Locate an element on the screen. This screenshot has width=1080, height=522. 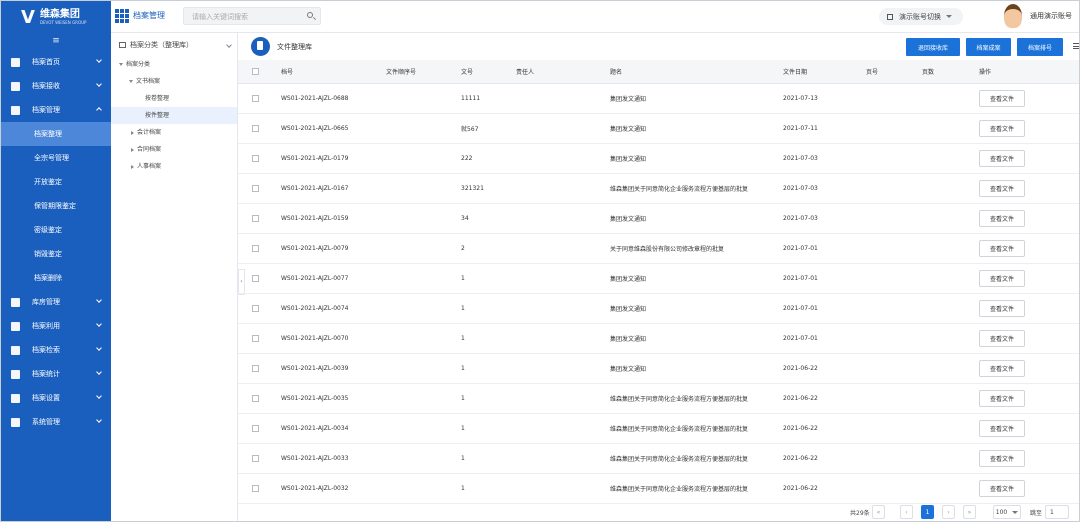
column-menu-icon is located at coordinates (1076, 46).